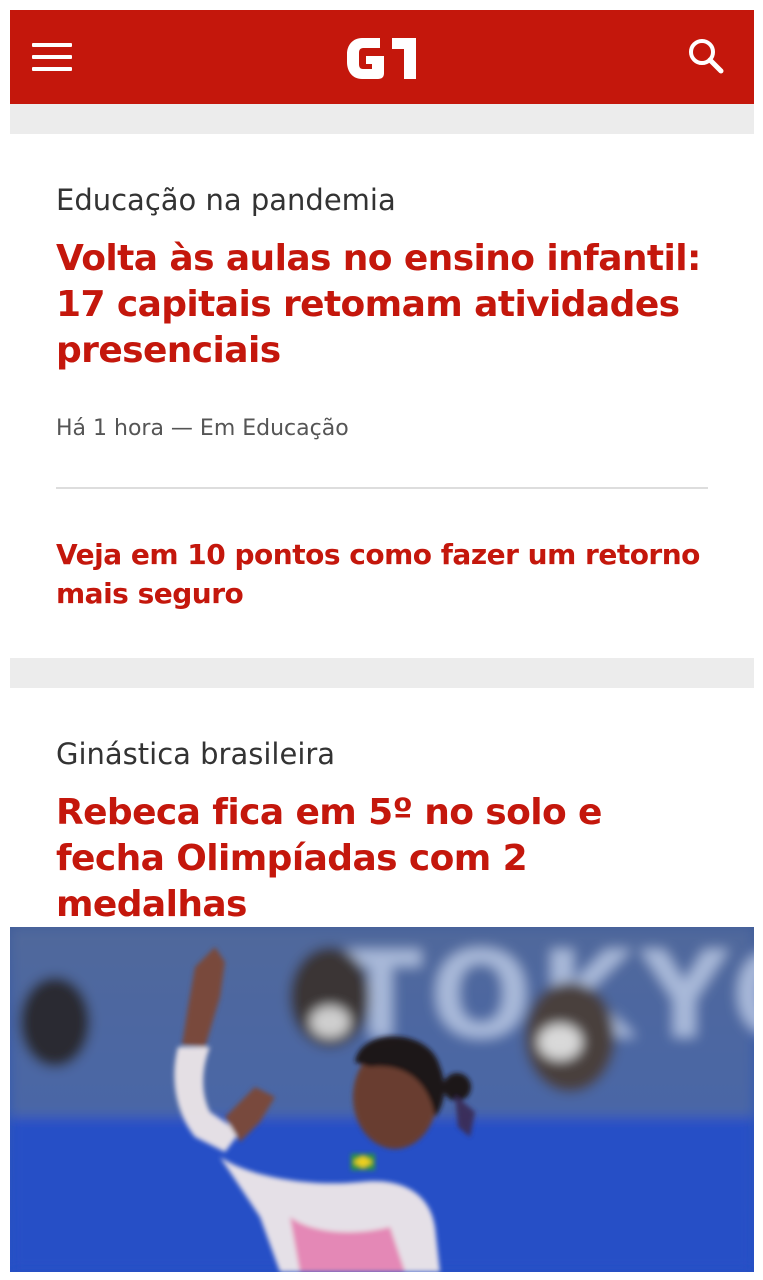 This screenshot has height=1280, width=763. I want to click on article-card: Educação na pandemia, so click(382, 200).